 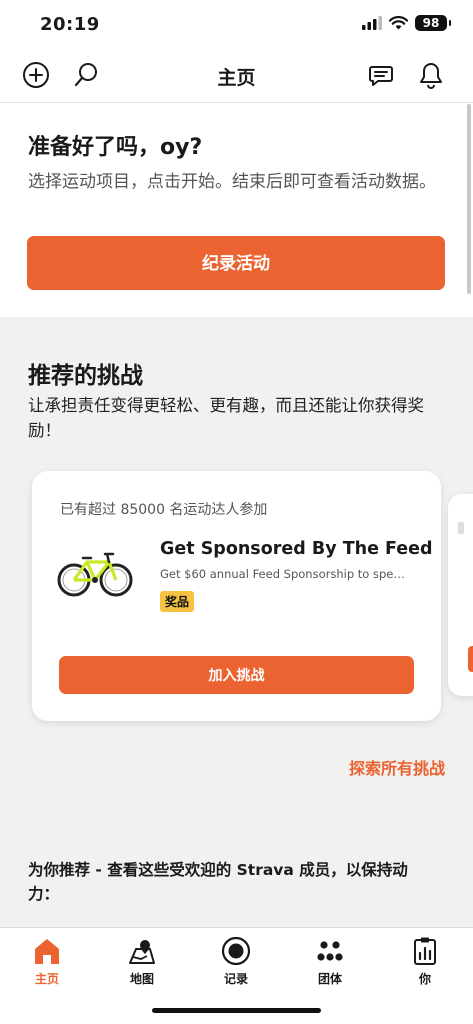 I want to click on recommendations-title: 为你推荐 - 查看这些受欢迎的 Strava 成员，以保持动力：, so click(x=218, y=882).